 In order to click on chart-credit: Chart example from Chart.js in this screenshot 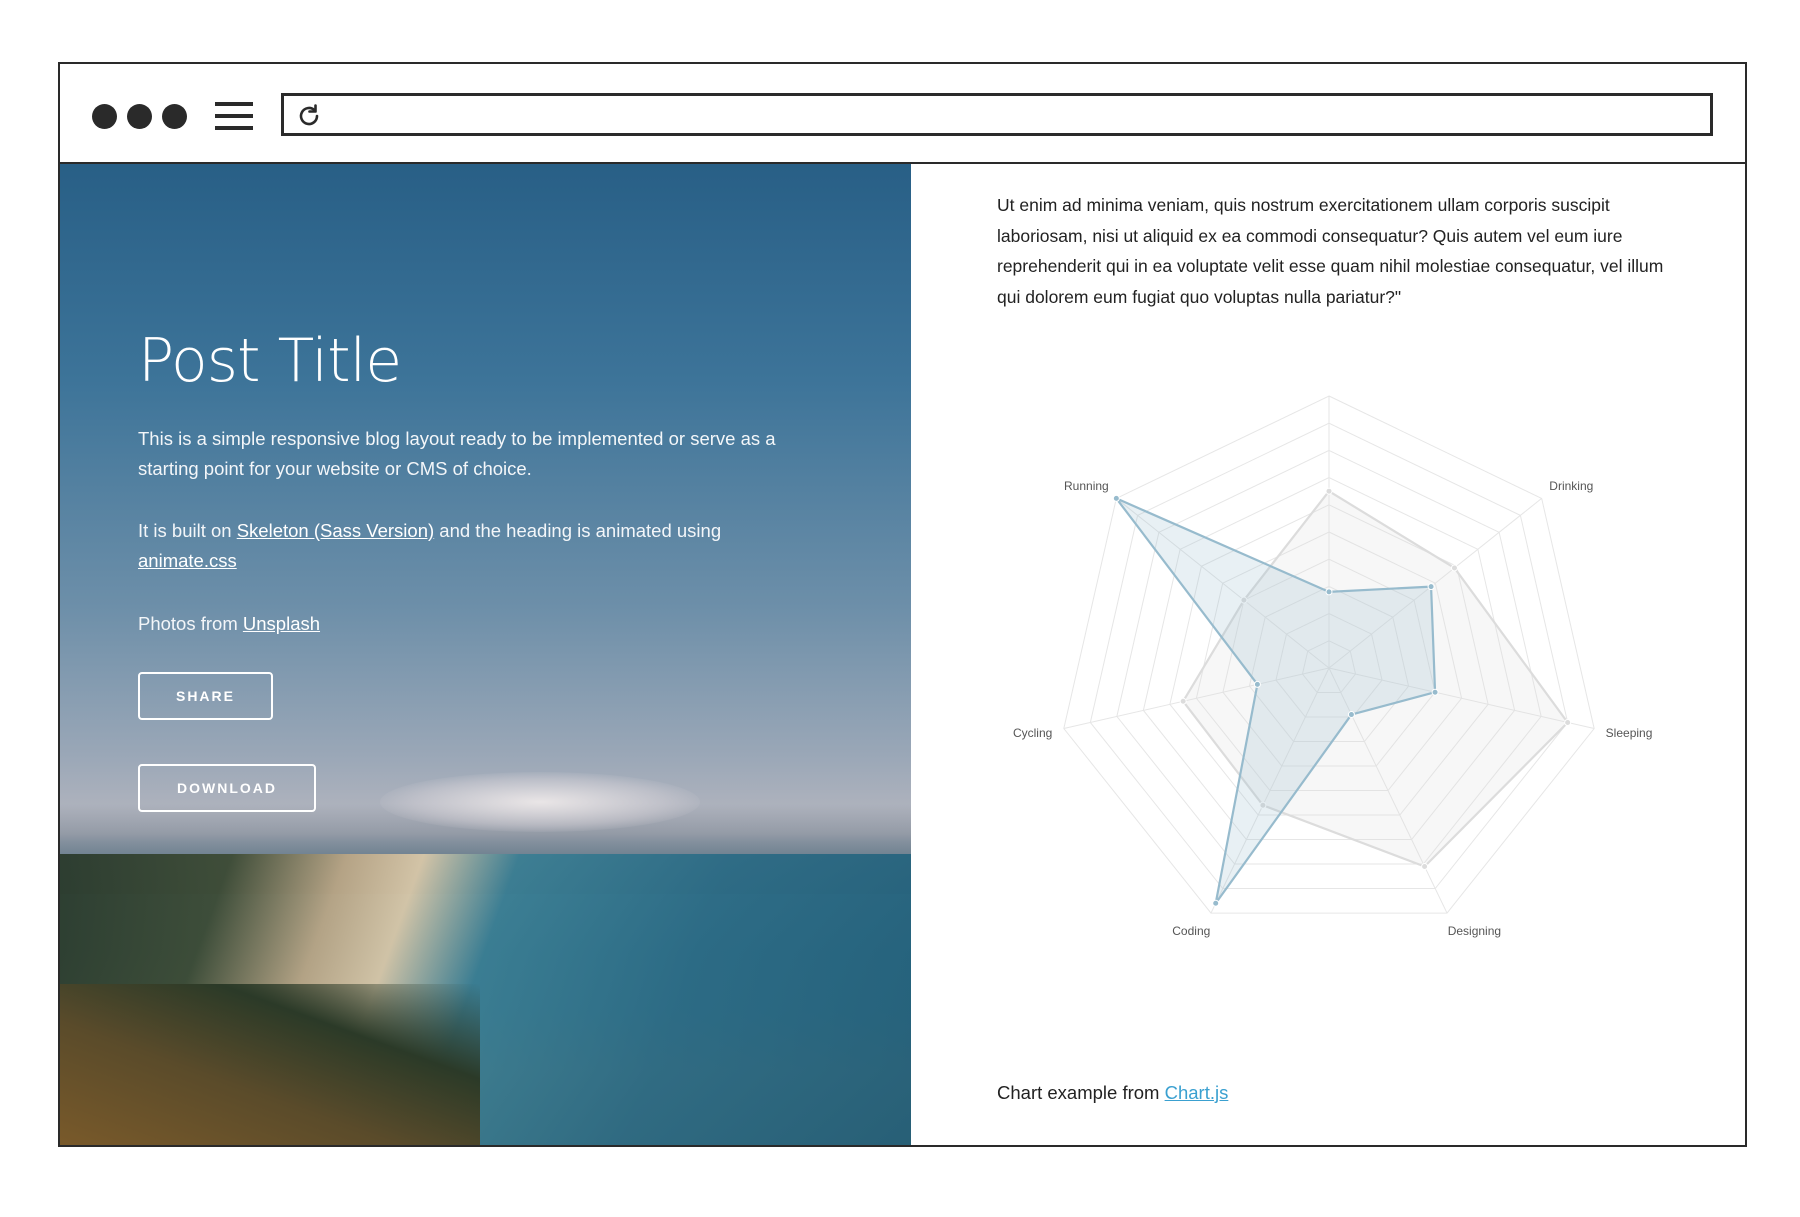, I will do `click(1112, 1093)`.